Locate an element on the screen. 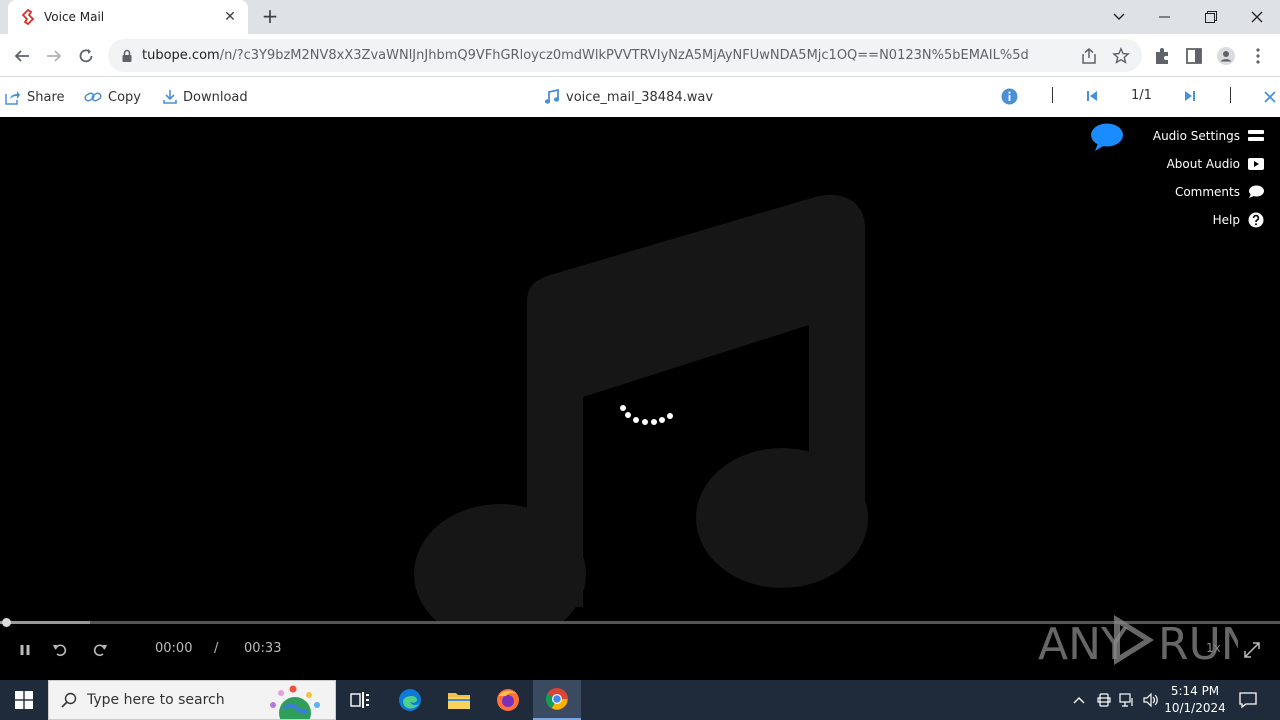 The image size is (1280, 720). duration: 00:33 is located at coordinates (263, 648).